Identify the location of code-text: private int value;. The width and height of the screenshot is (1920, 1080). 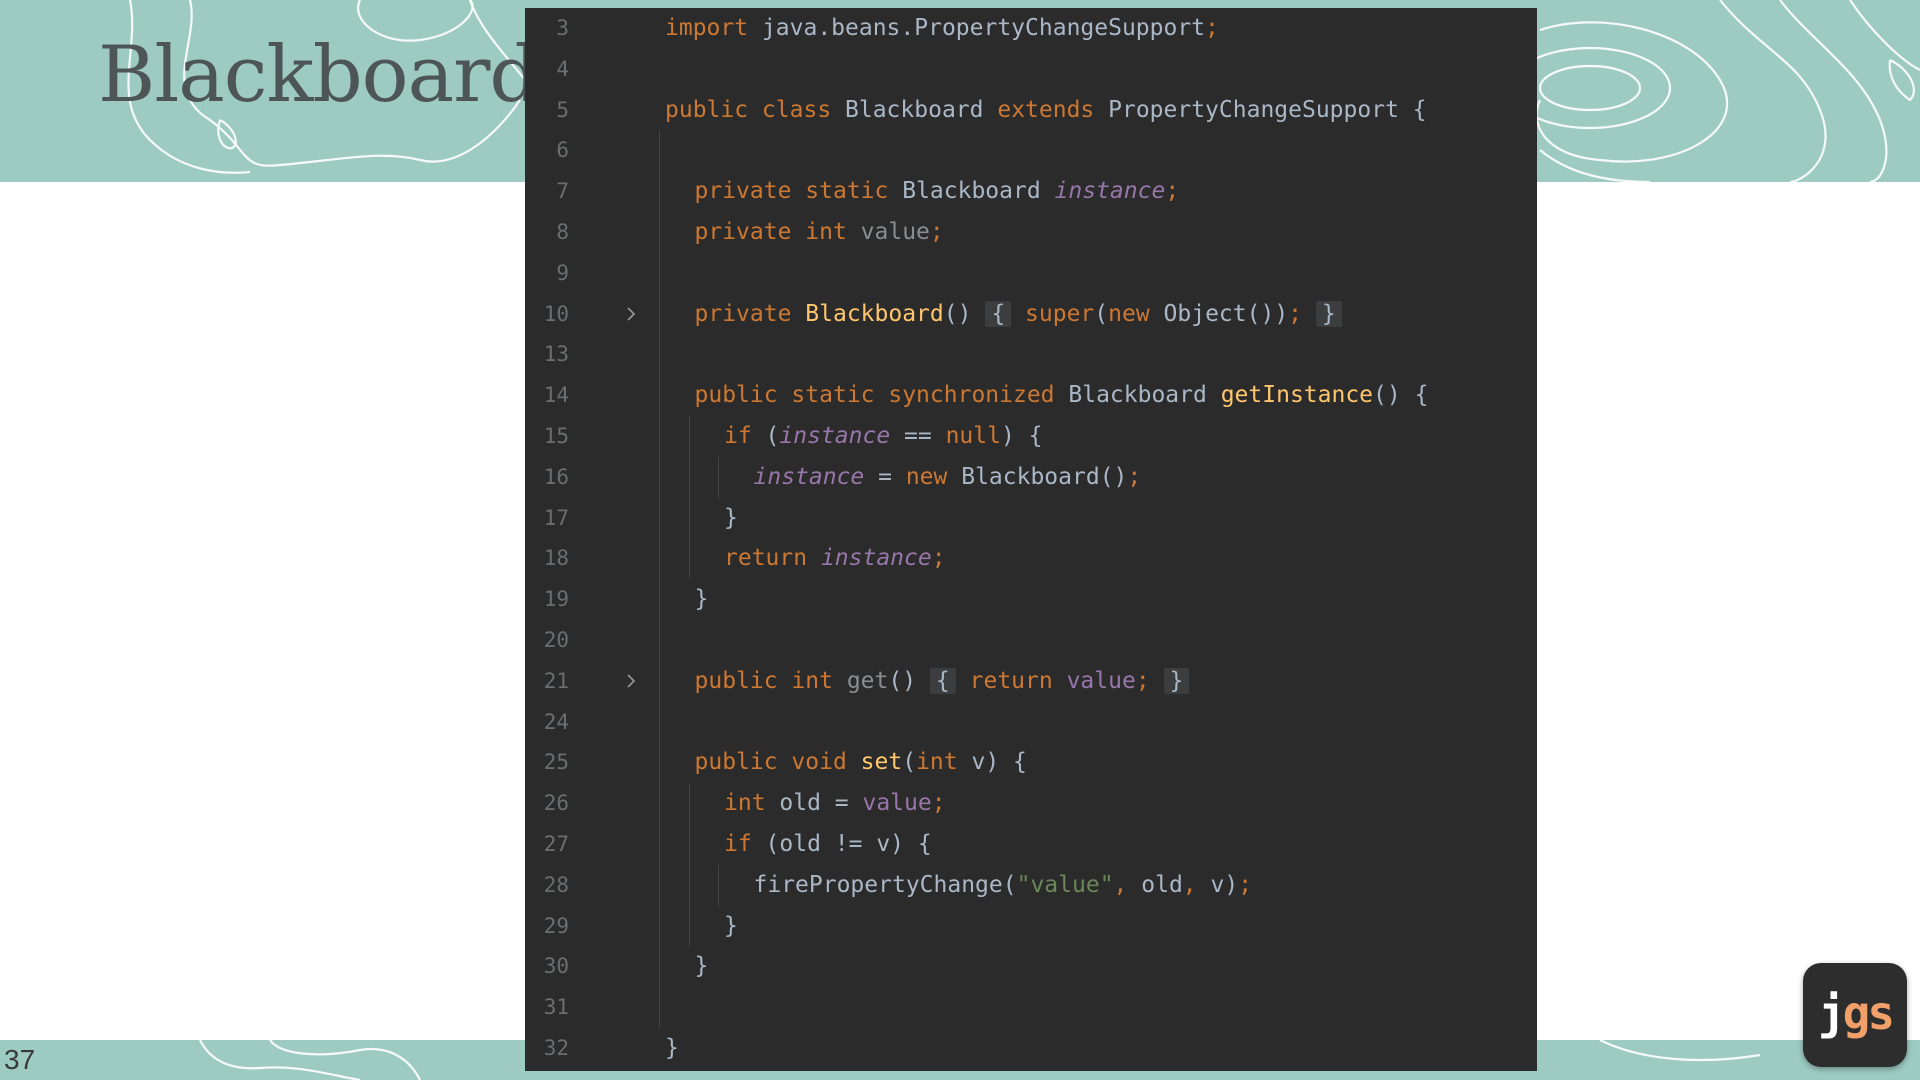
(819, 232).